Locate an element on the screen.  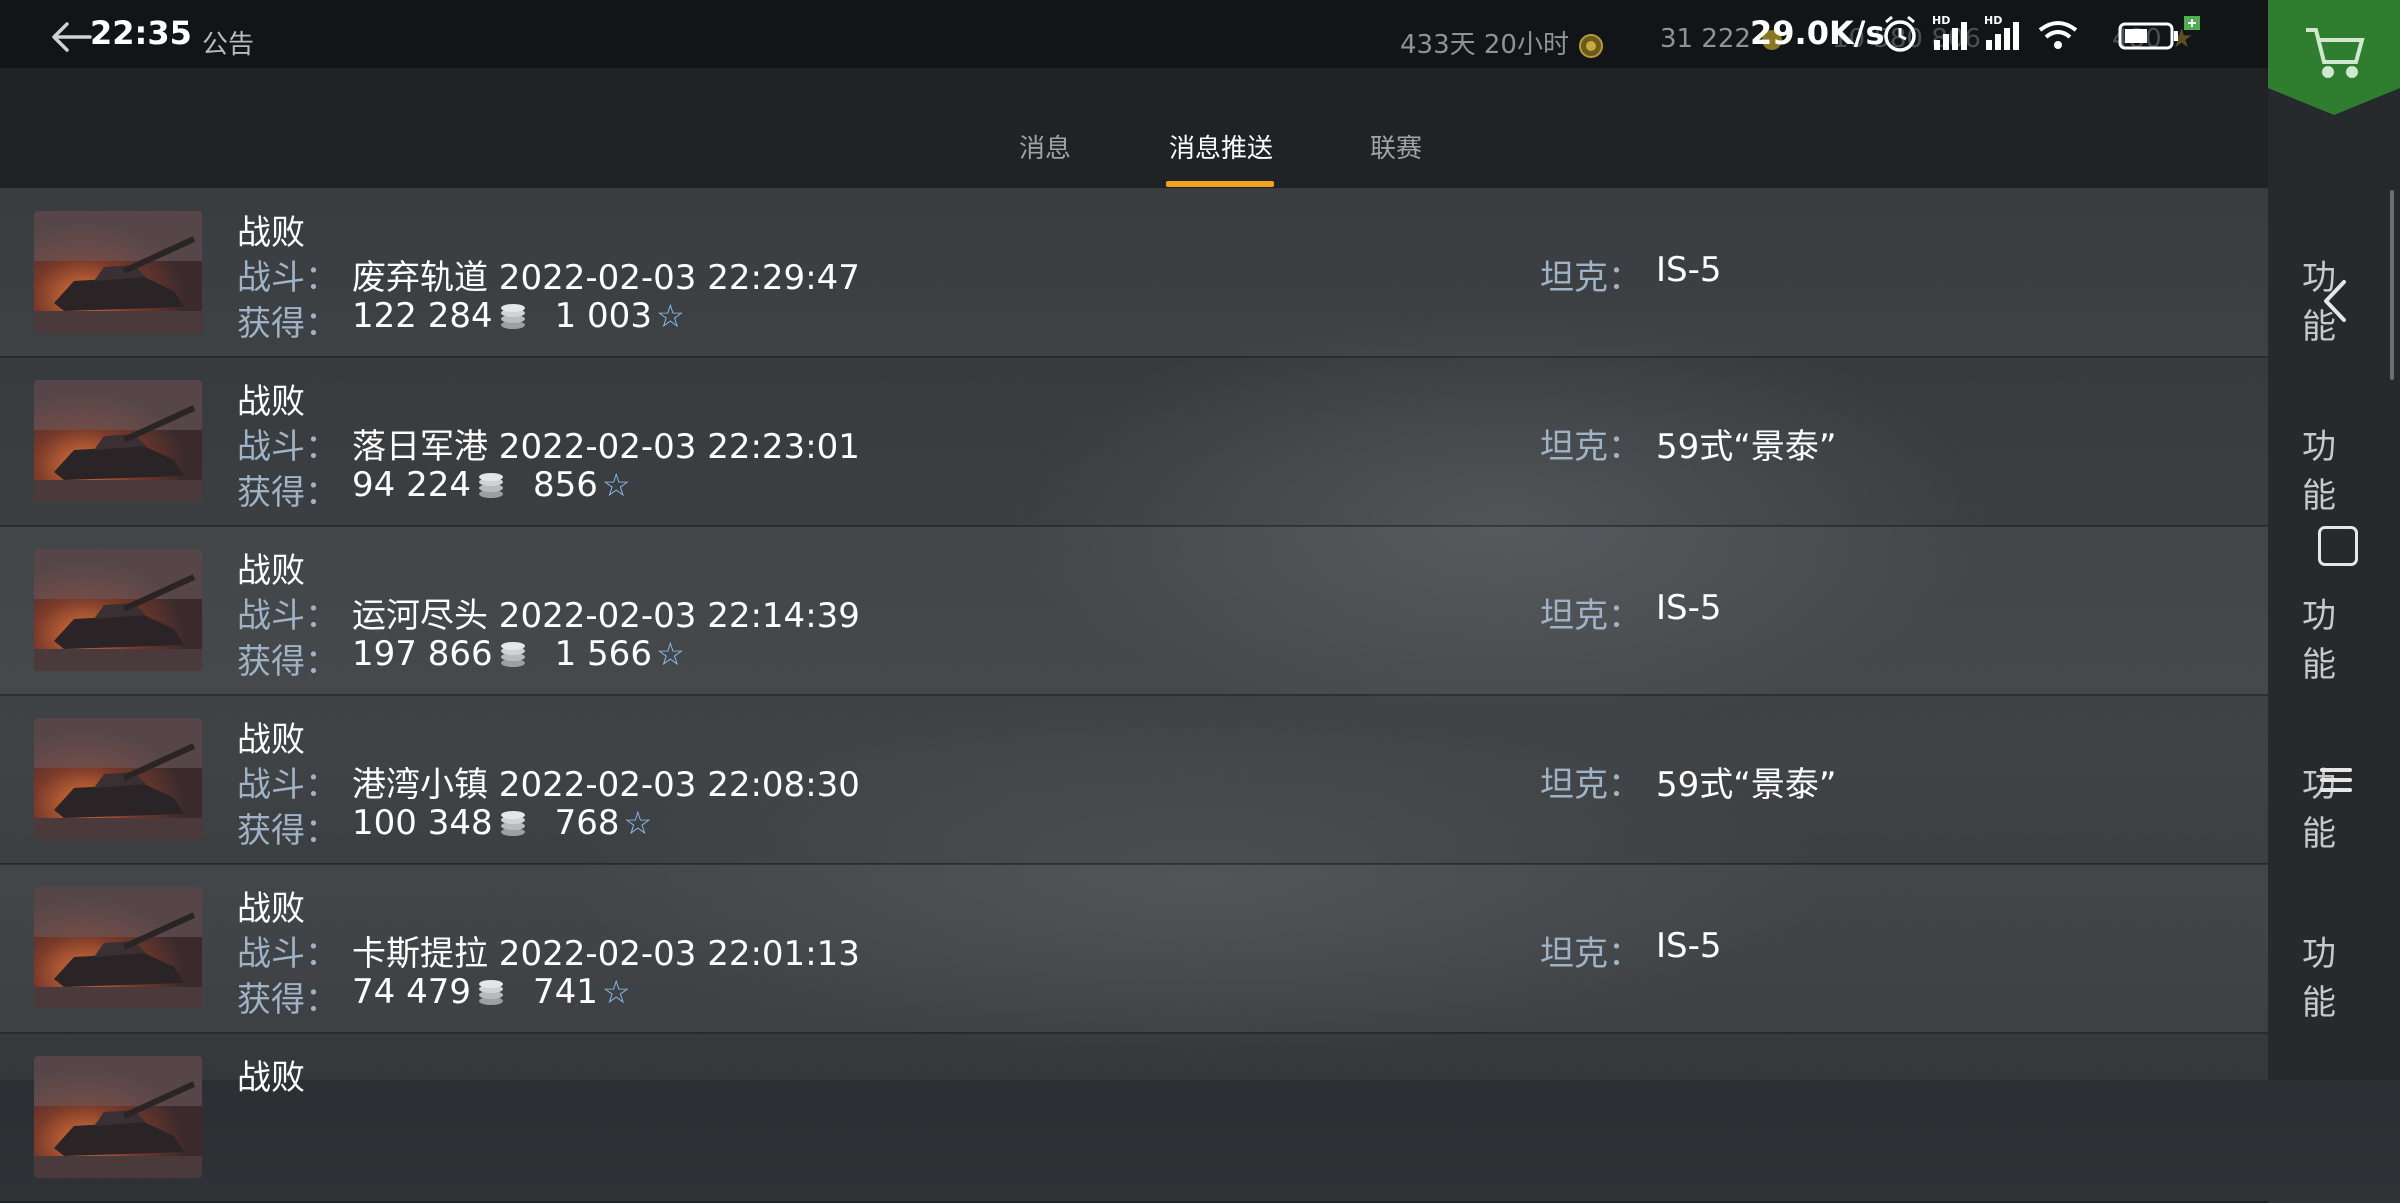
scrollbar is located at coordinates (2392, 285).